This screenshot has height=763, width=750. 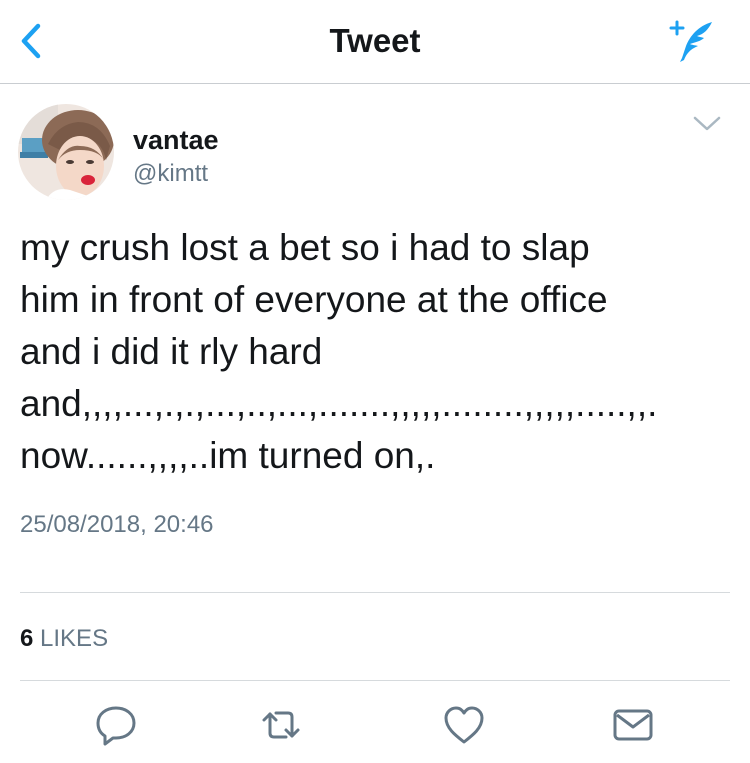 I want to click on envelope-icon, so click(x=633, y=725).